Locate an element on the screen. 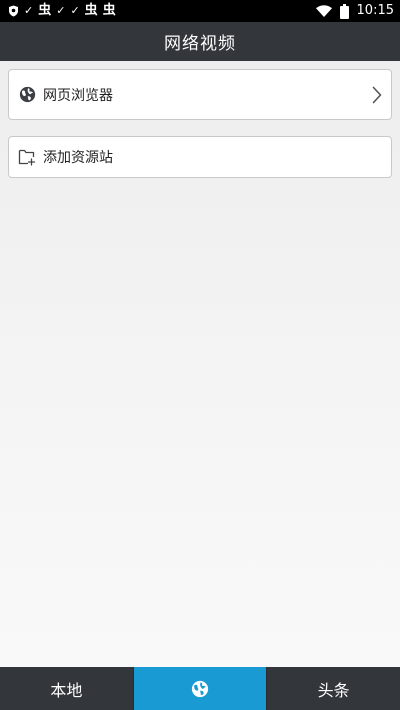 This screenshot has height=710, width=400. notification-icons: ✓ 虫 ✓ ✓ 虫 虫 is located at coordinates (62, 11).